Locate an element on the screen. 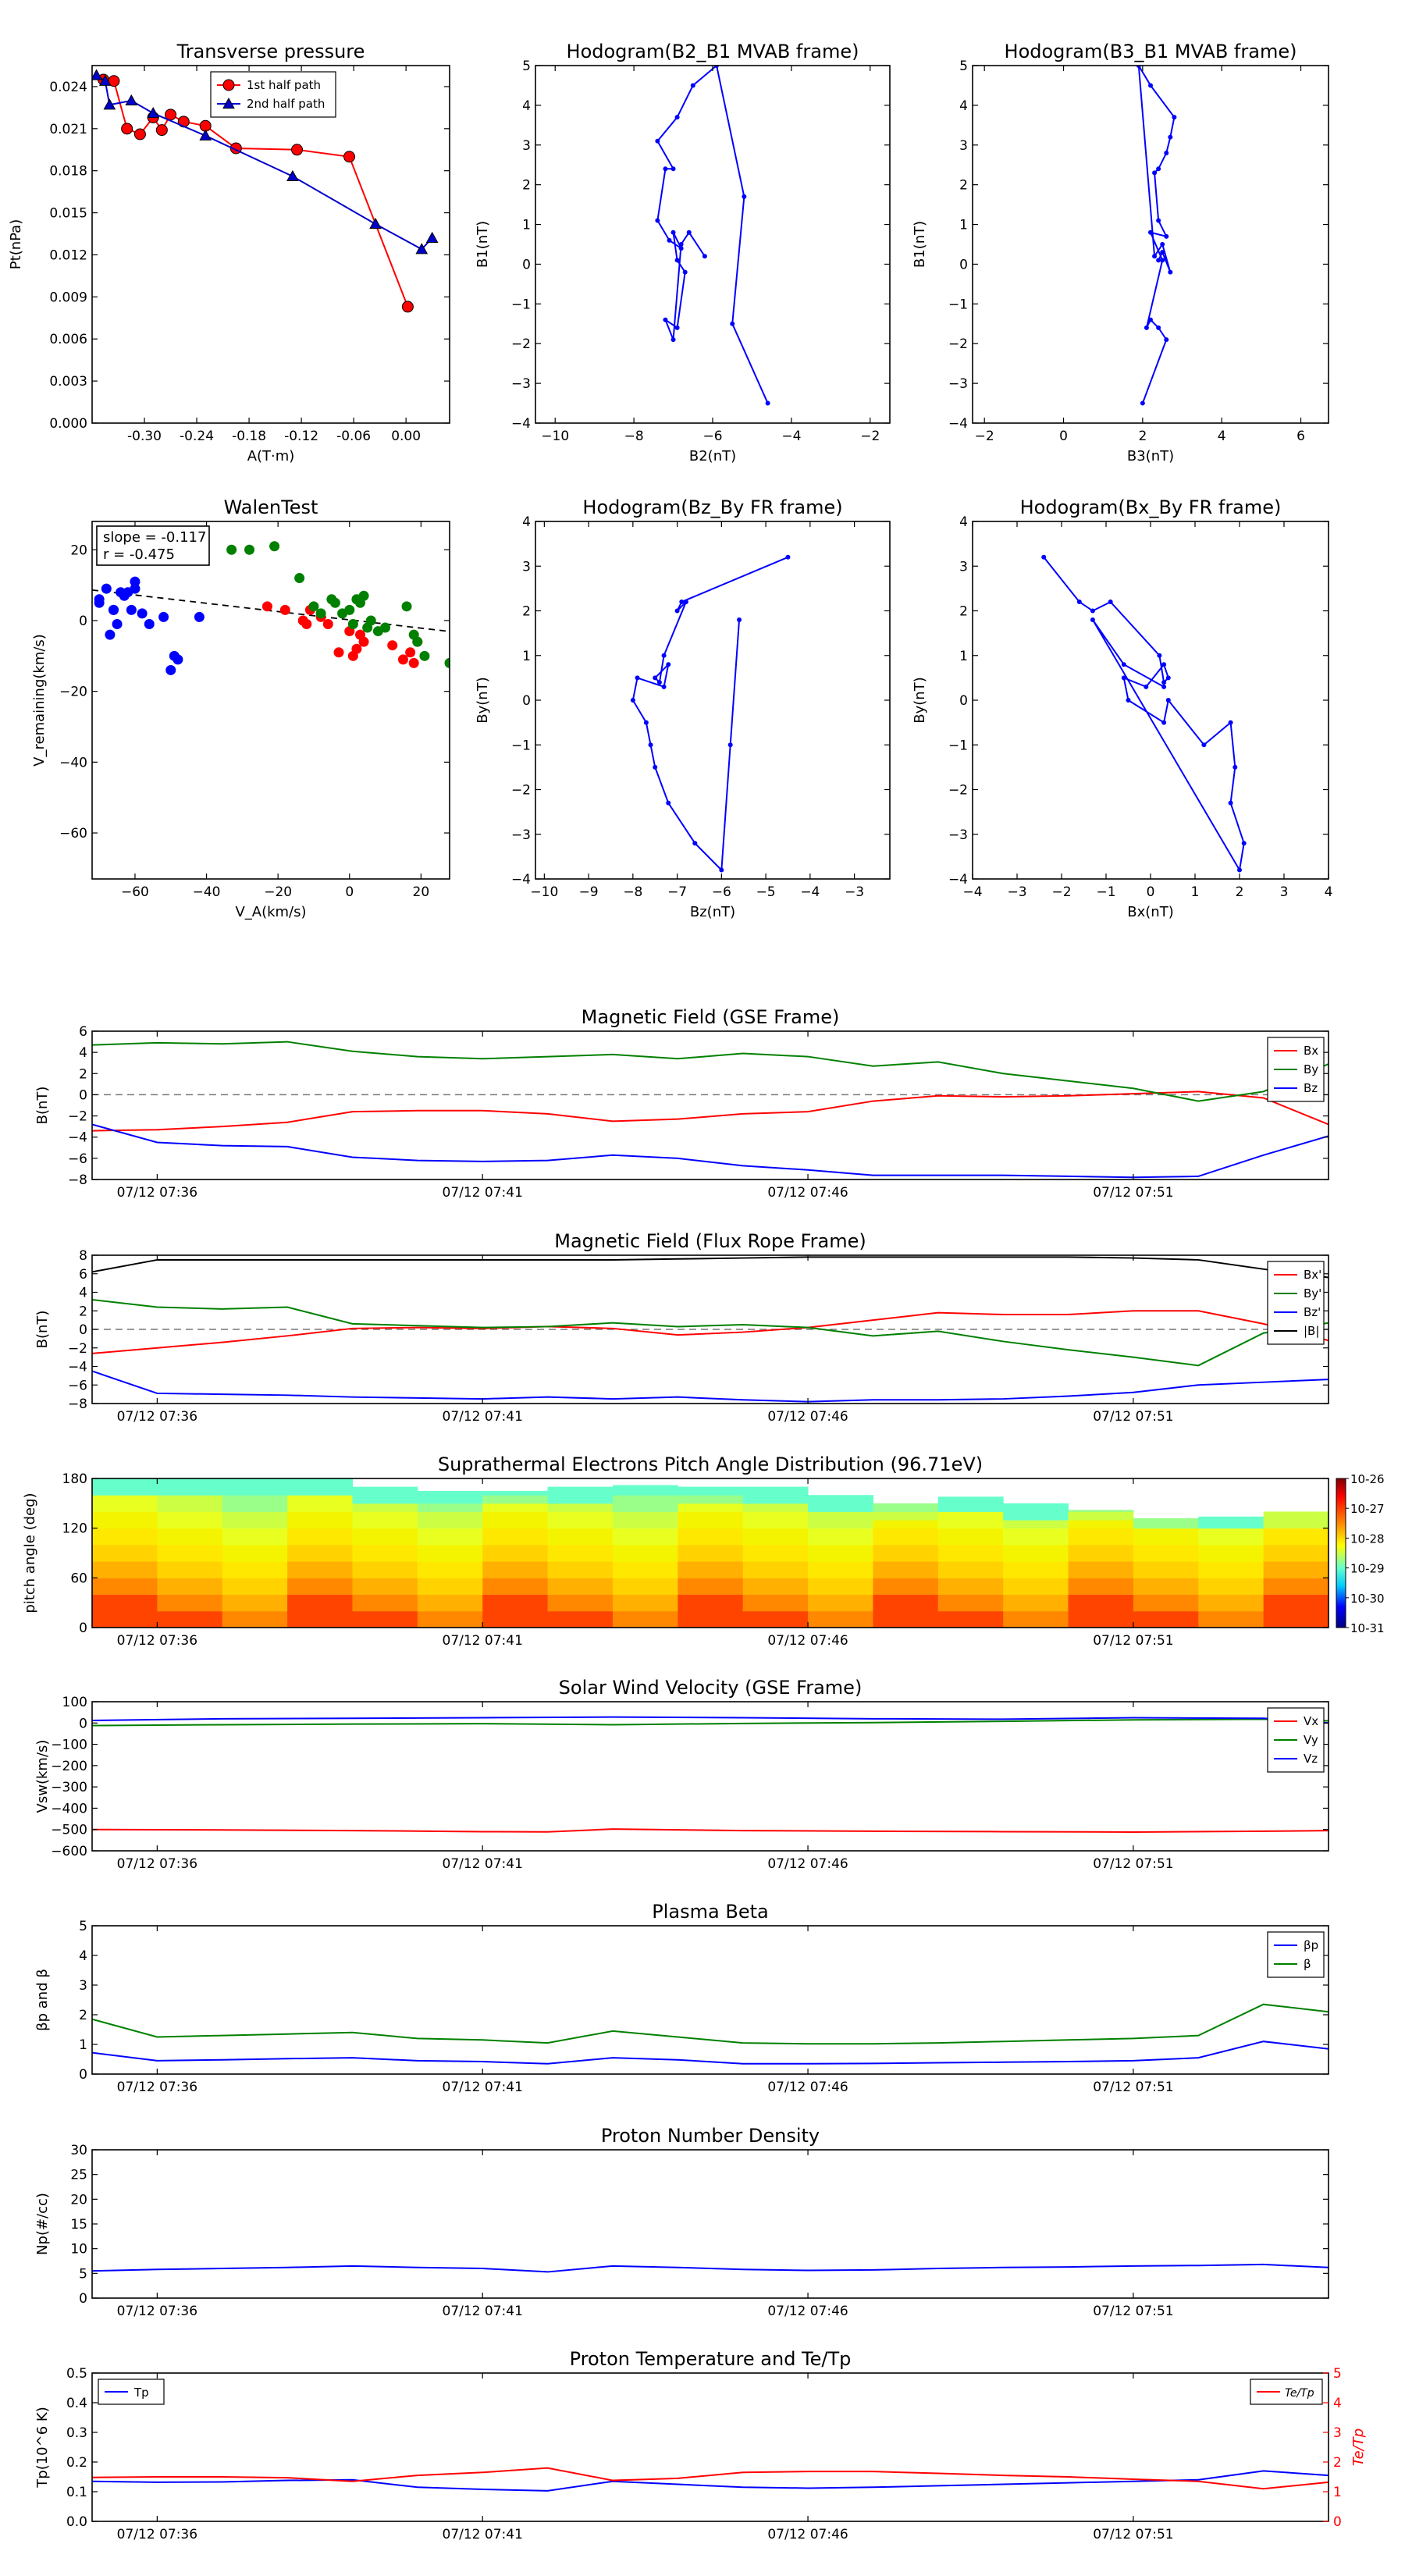 Image resolution: width=1405 pixels, height=2576 pixels. y-tick-label: −4 is located at coordinates (77, 1367).